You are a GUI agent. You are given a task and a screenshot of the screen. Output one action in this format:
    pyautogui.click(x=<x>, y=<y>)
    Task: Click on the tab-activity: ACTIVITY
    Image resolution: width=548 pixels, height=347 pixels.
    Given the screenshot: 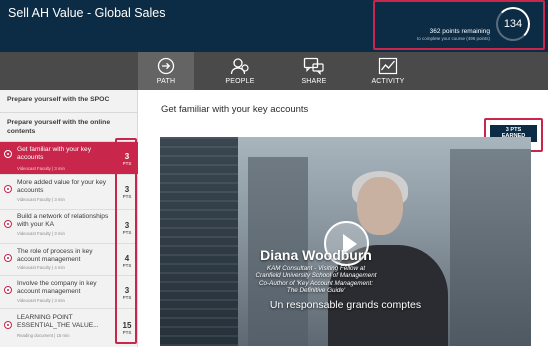 What is the action you would take?
    pyautogui.click(x=388, y=71)
    